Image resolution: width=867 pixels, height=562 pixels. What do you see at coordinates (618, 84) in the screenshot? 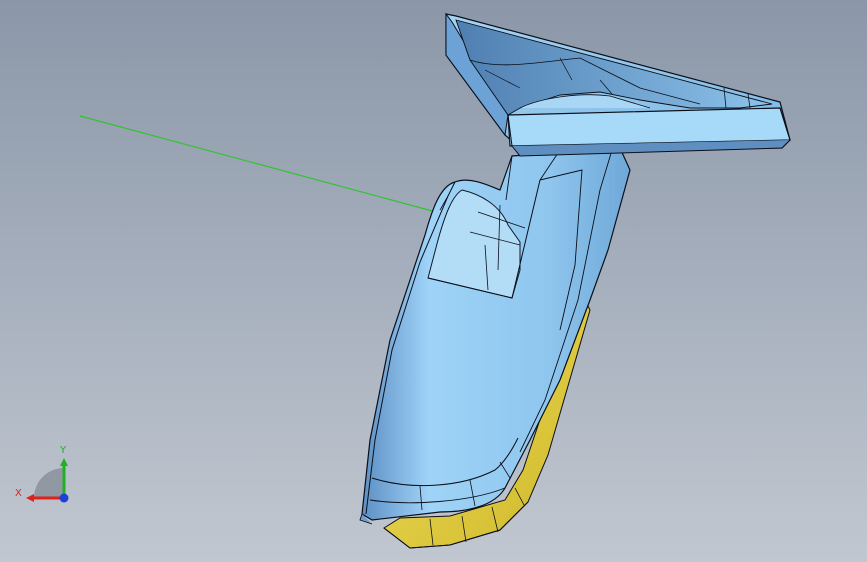
I see `tray-part` at bounding box center [618, 84].